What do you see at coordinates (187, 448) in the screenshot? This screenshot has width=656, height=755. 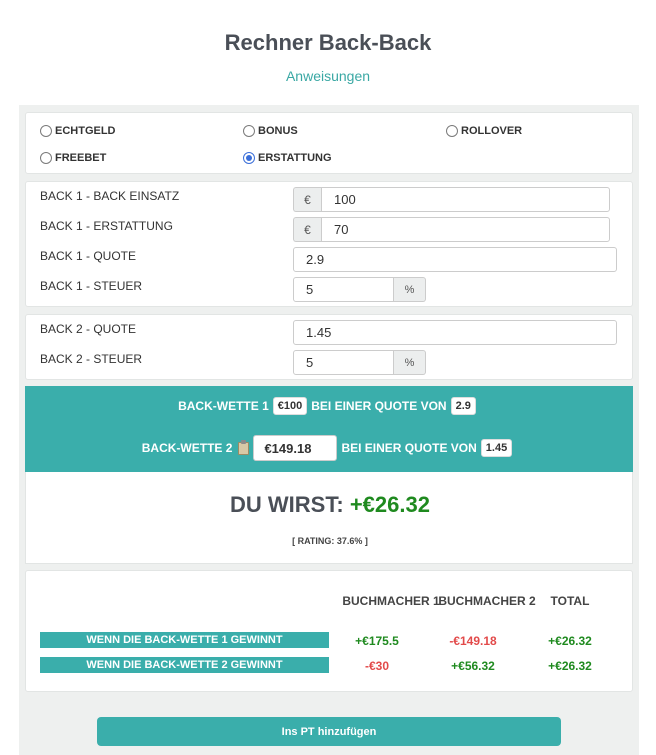 I see `summary-line2-prefix: BACK-WETTE 2` at bounding box center [187, 448].